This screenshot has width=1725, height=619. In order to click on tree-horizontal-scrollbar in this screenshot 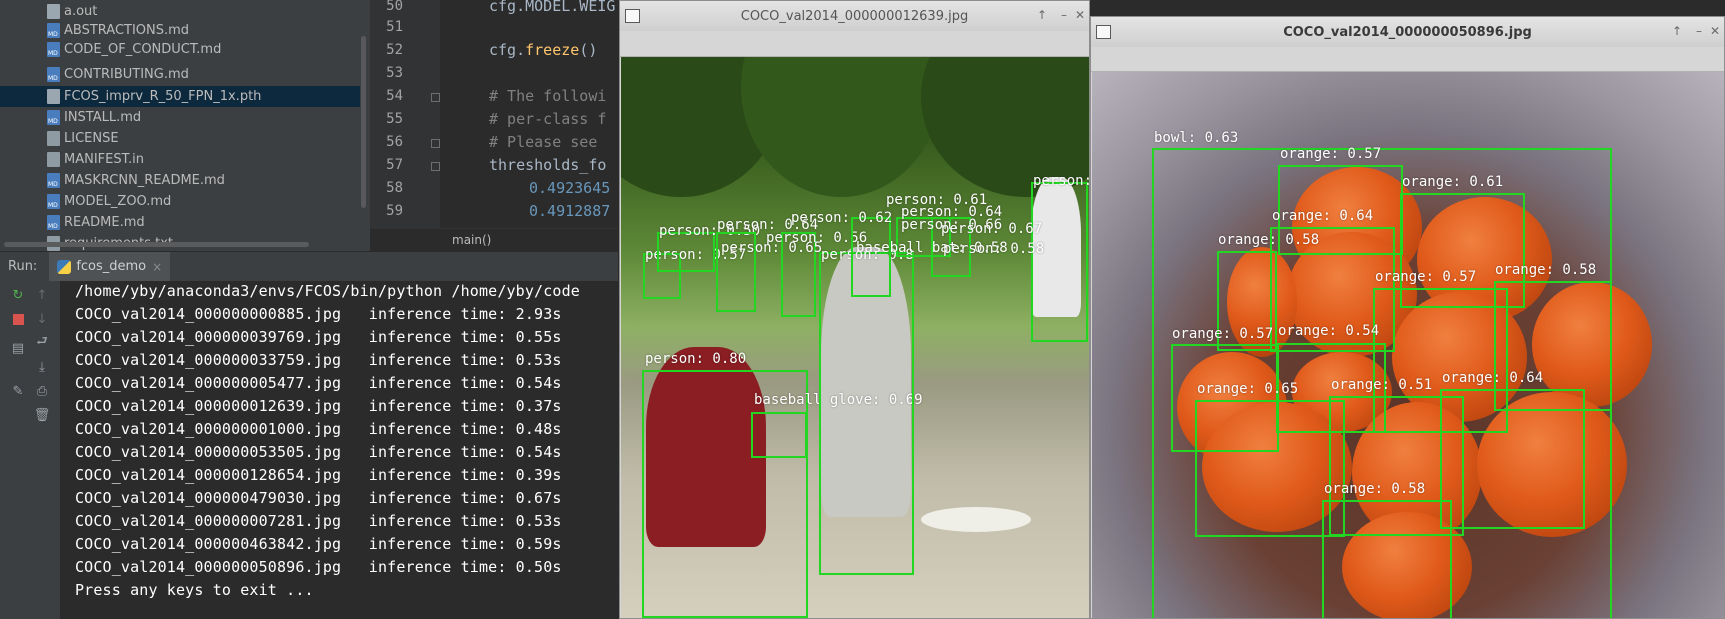, I will do `click(156, 244)`.